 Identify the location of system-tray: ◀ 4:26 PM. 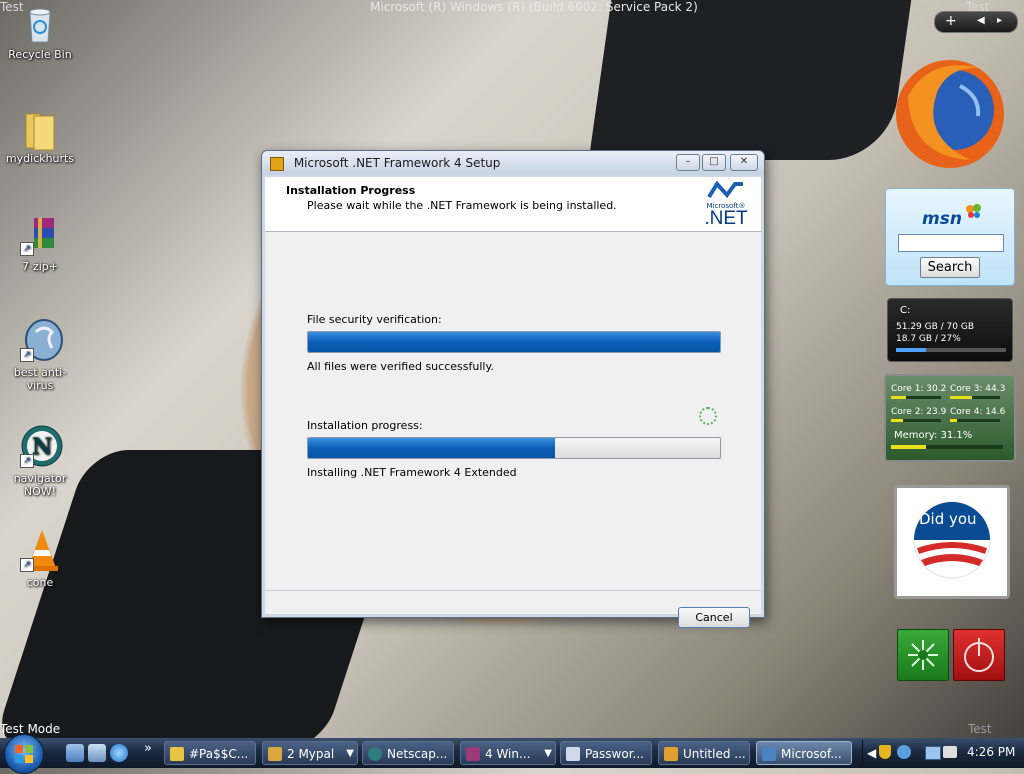
(942, 753).